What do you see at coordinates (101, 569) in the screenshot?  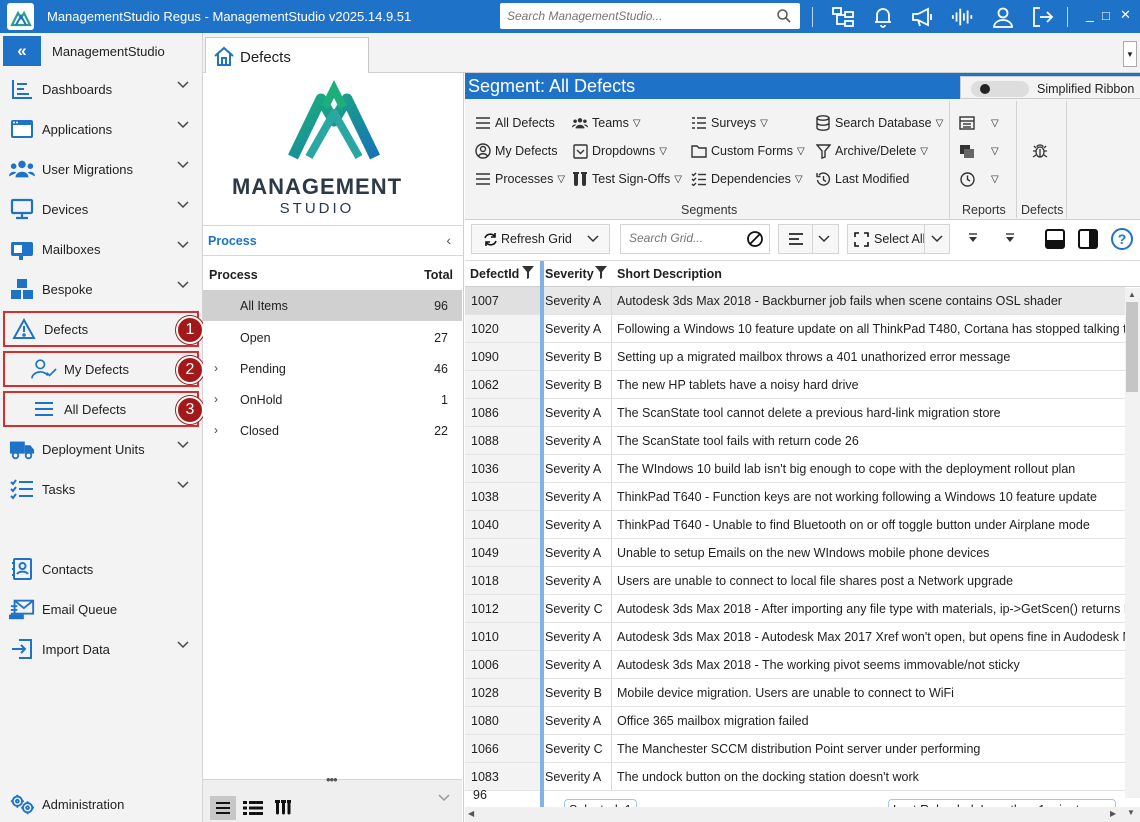 I see `sidebar-item-contacts: Contacts` at bounding box center [101, 569].